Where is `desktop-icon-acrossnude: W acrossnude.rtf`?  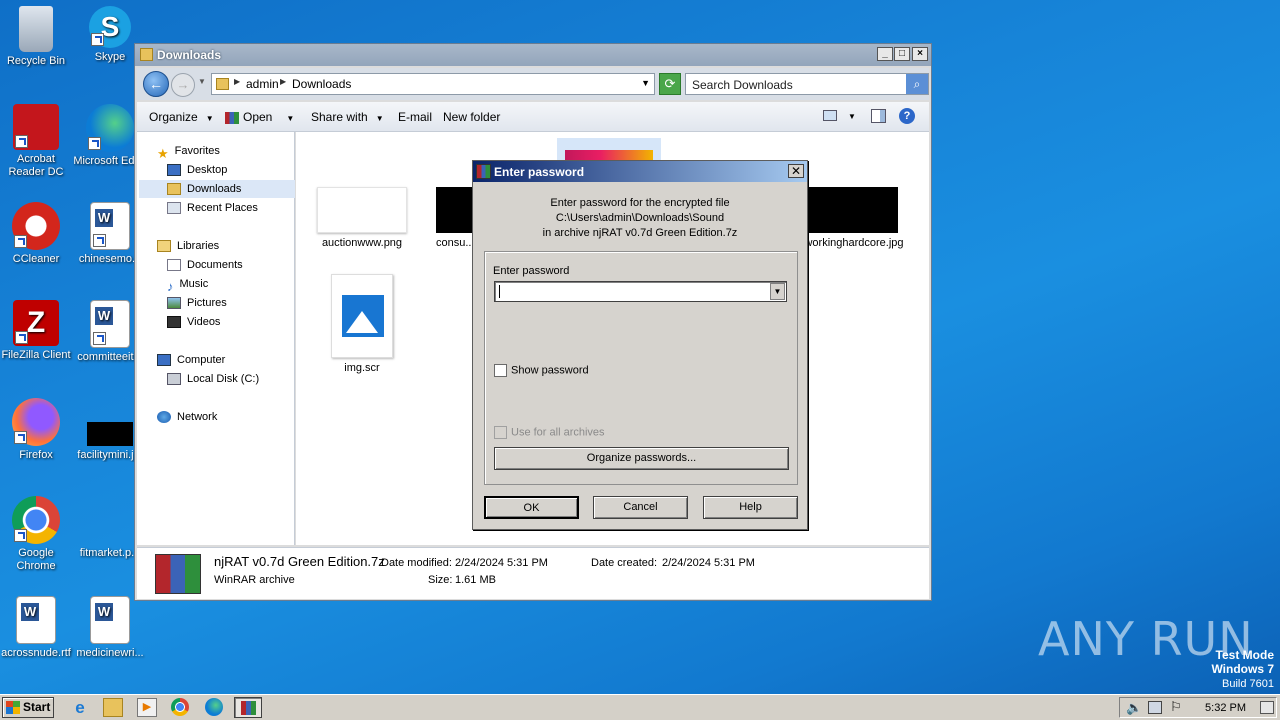 desktop-icon-acrossnude: W acrossnude.rtf is located at coordinates (37, 628).